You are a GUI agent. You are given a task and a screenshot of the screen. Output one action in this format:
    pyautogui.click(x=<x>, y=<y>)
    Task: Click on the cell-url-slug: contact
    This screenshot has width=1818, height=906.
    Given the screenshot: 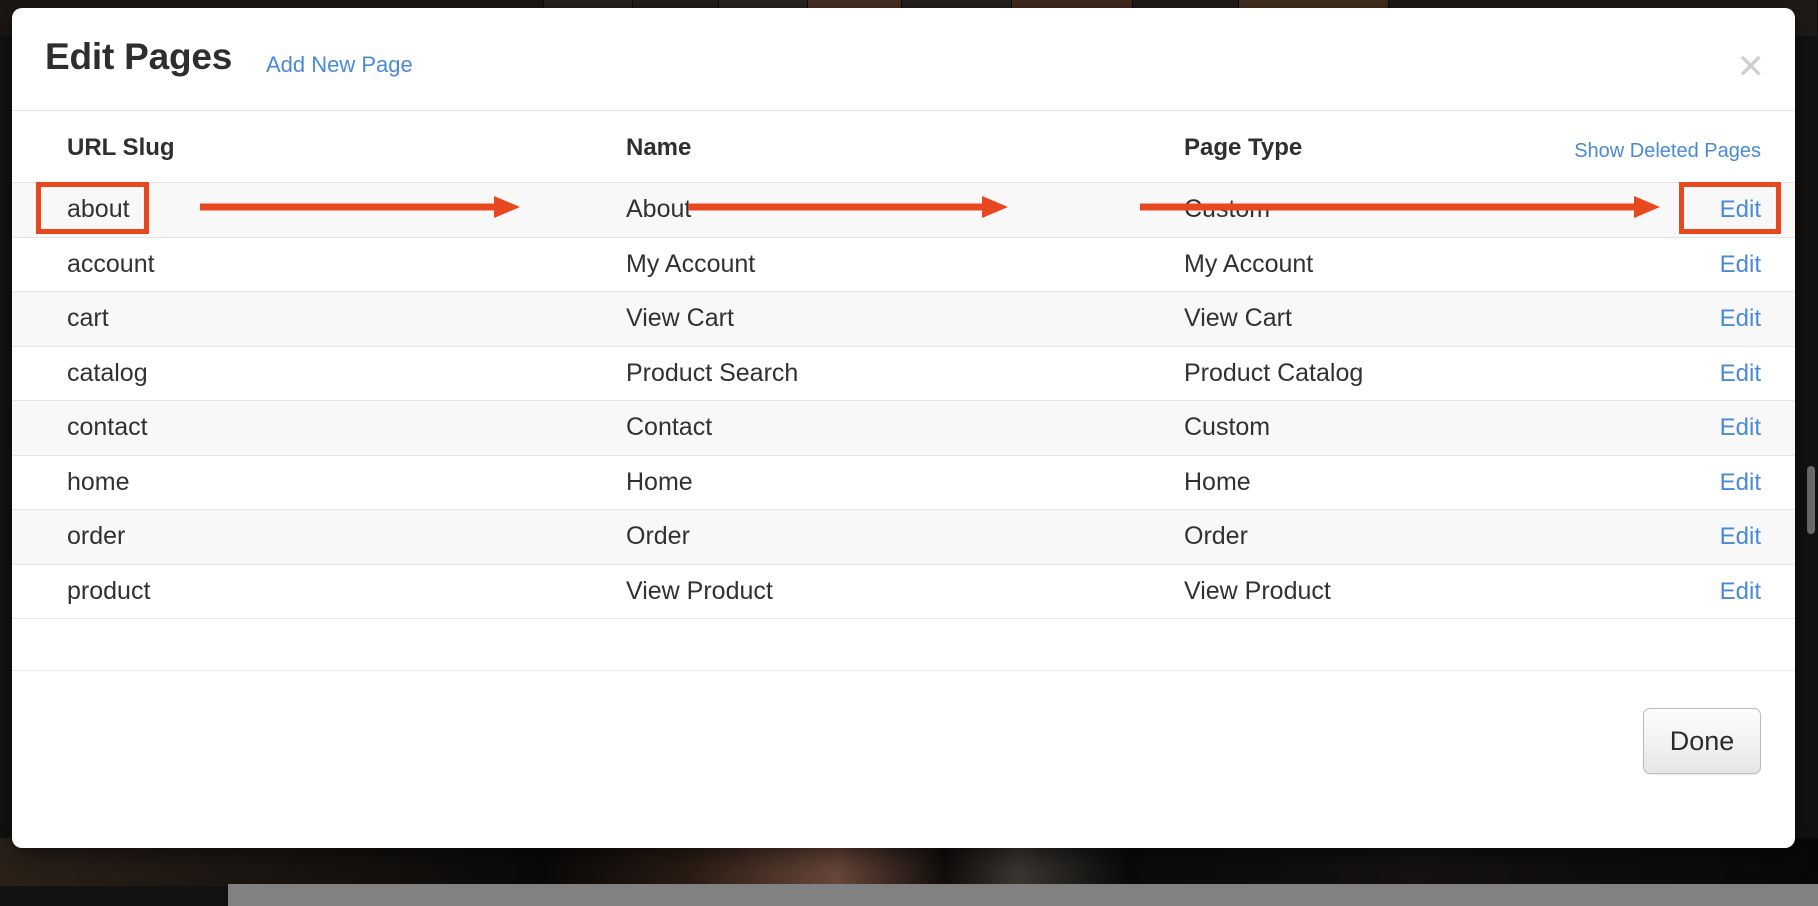 What is the action you would take?
    pyautogui.click(x=107, y=427)
    